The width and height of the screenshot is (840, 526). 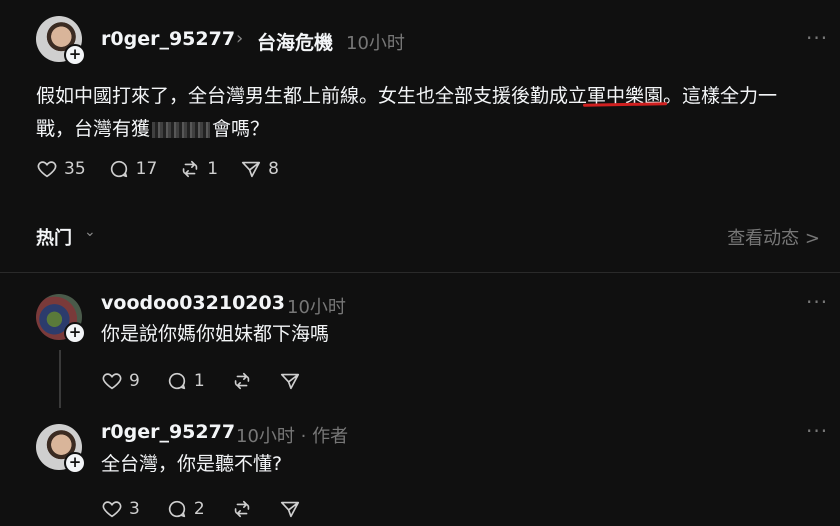 What do you see at coordinates (773, 237) in the screenshot?
I see `view-activity-link: 查看动态 >` at bounding box center [773, 237].